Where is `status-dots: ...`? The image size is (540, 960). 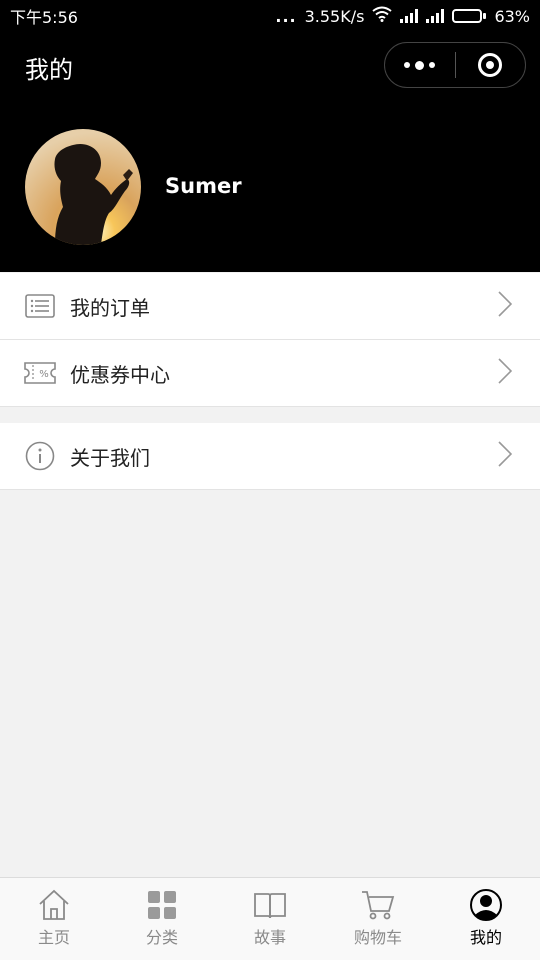 status-dots: ... is located at coordinates (286, 16).